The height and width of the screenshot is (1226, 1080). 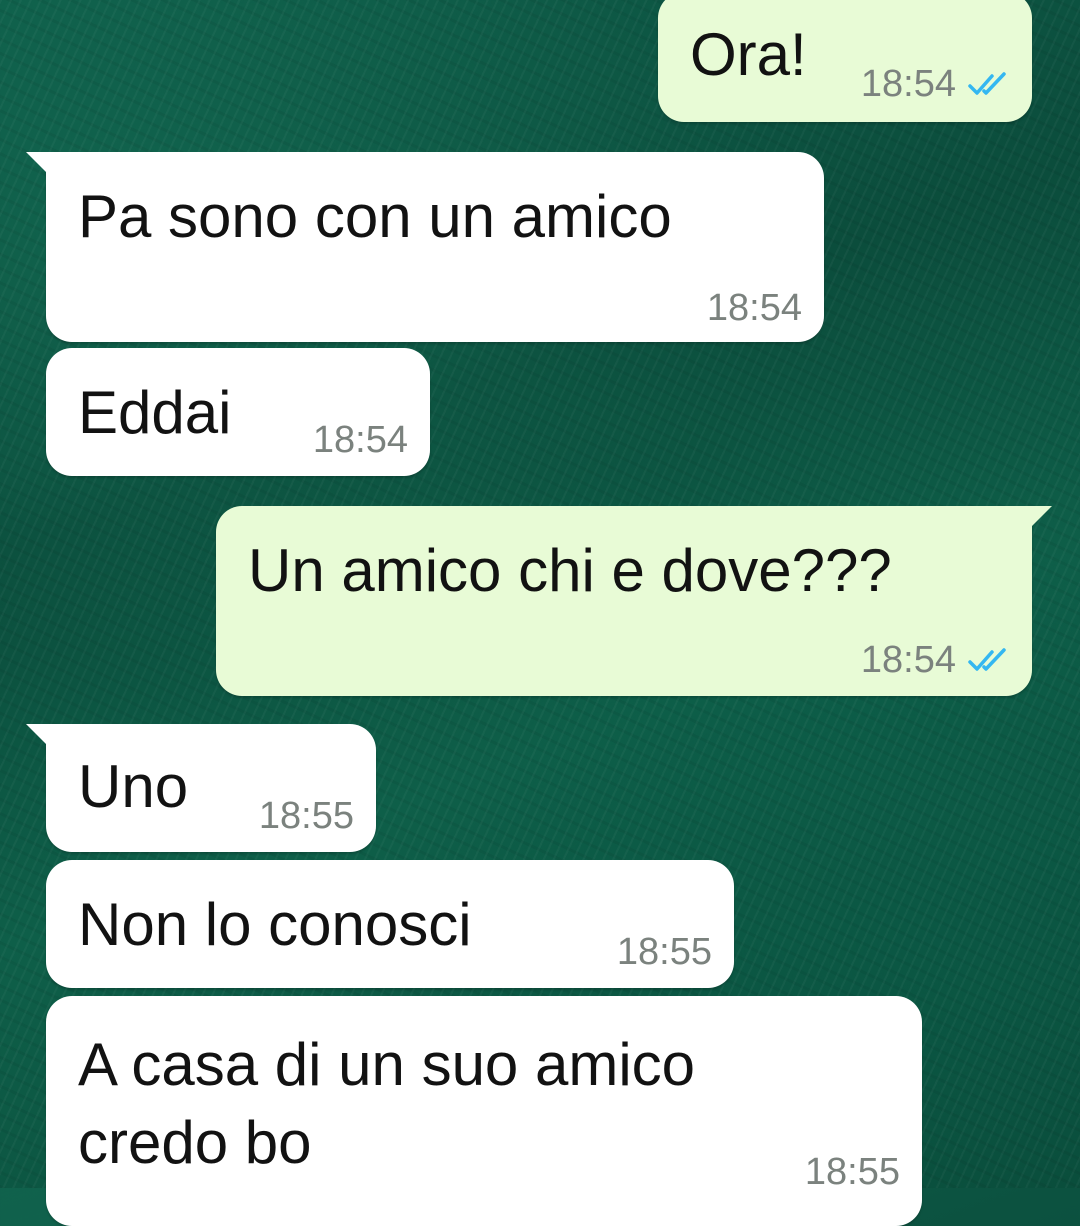 I want to click on message-text: Pa sono con un amico, so click(x=375, y=216).